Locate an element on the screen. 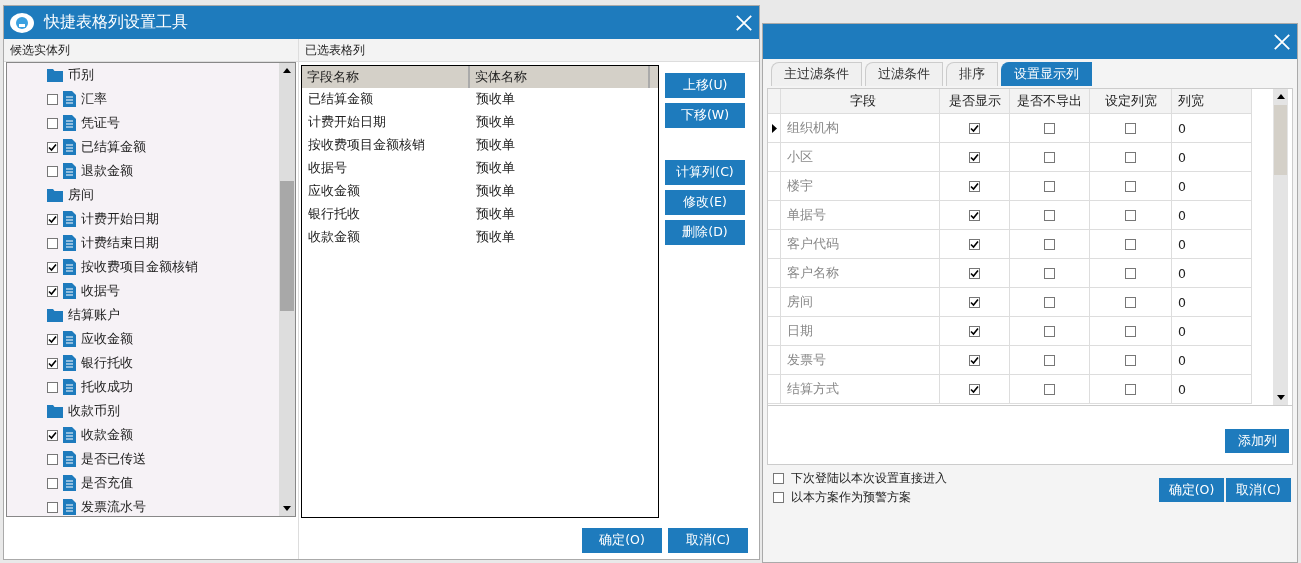 Image resolution: width=1301 pixels, height=563 pixels. tree-item: 银行托收 is located at coordinates (107, 363).